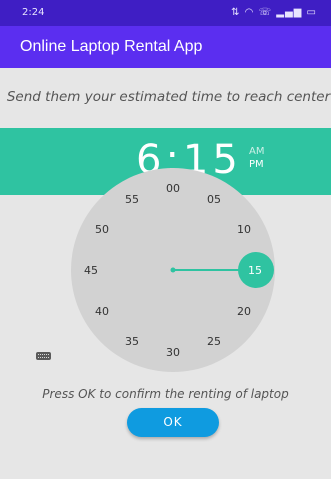  I want to click on dial-label-05: 05, so click(214, 199).